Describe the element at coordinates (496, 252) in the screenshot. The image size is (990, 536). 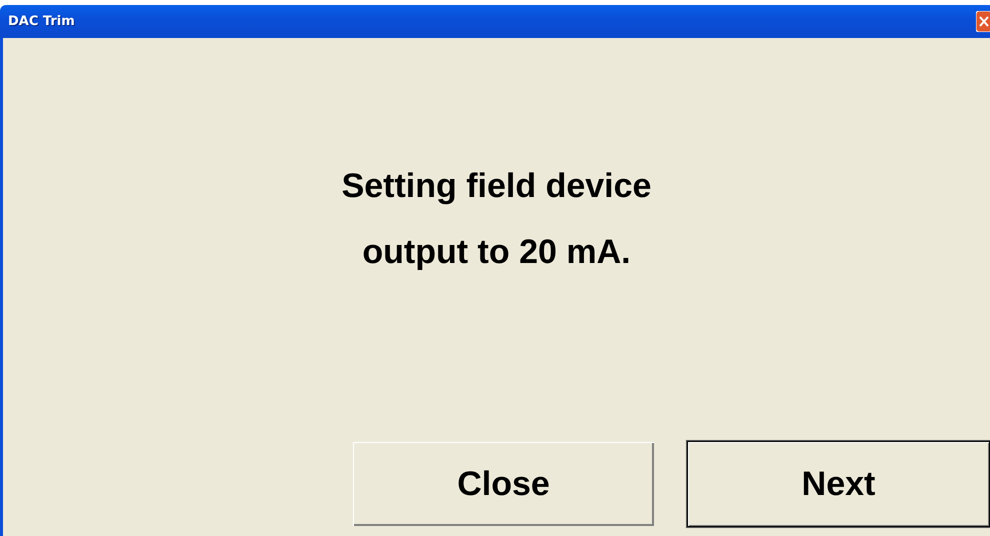
I see `message-text: output to 20 mA.` at that location.